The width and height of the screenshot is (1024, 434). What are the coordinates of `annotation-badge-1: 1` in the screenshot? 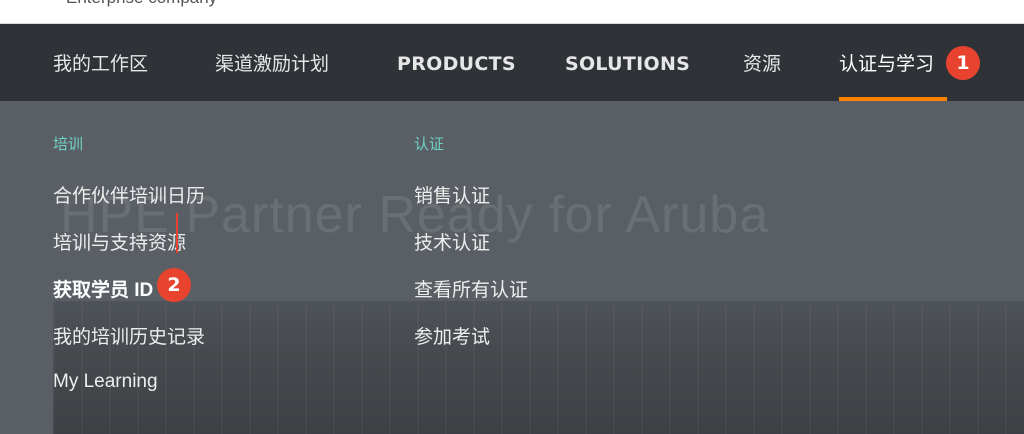 It's located at (963, 63).